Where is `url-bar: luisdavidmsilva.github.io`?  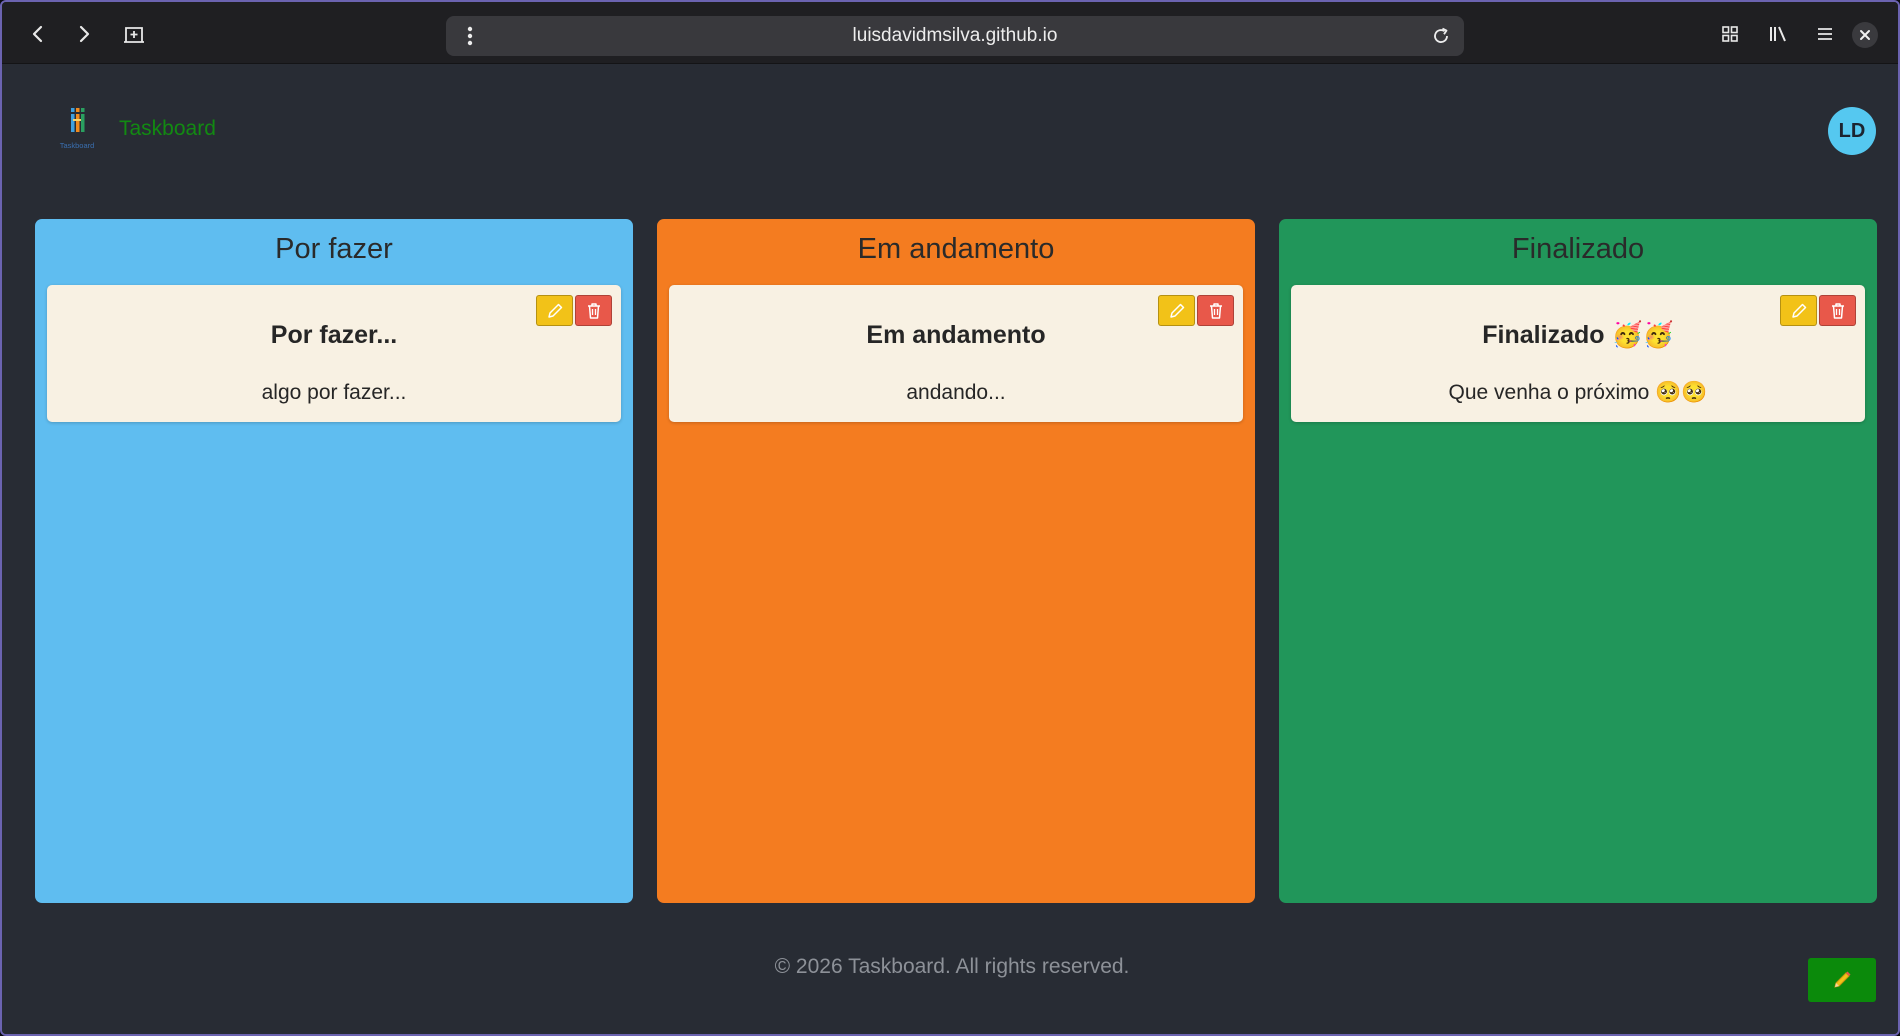
url-bar: luisdavidmsilva.github.io is located at coordinates (955, 36).